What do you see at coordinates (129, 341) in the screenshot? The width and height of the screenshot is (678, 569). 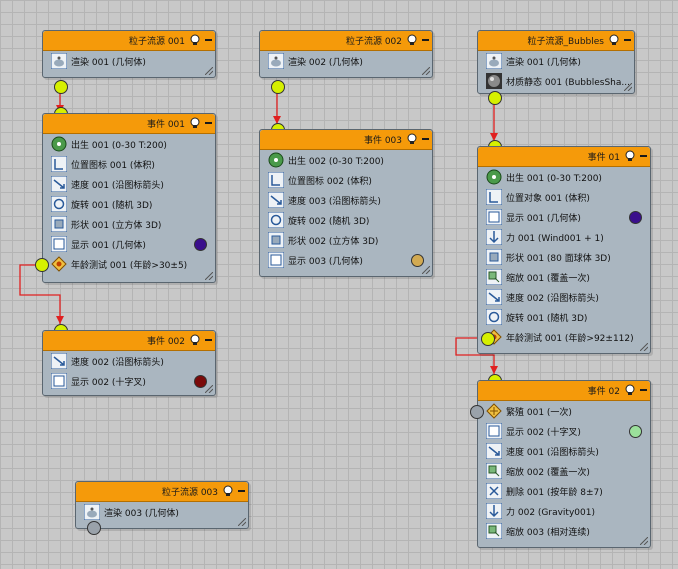 I see `node-header: 事件 002` at bounding box center [129, 341].